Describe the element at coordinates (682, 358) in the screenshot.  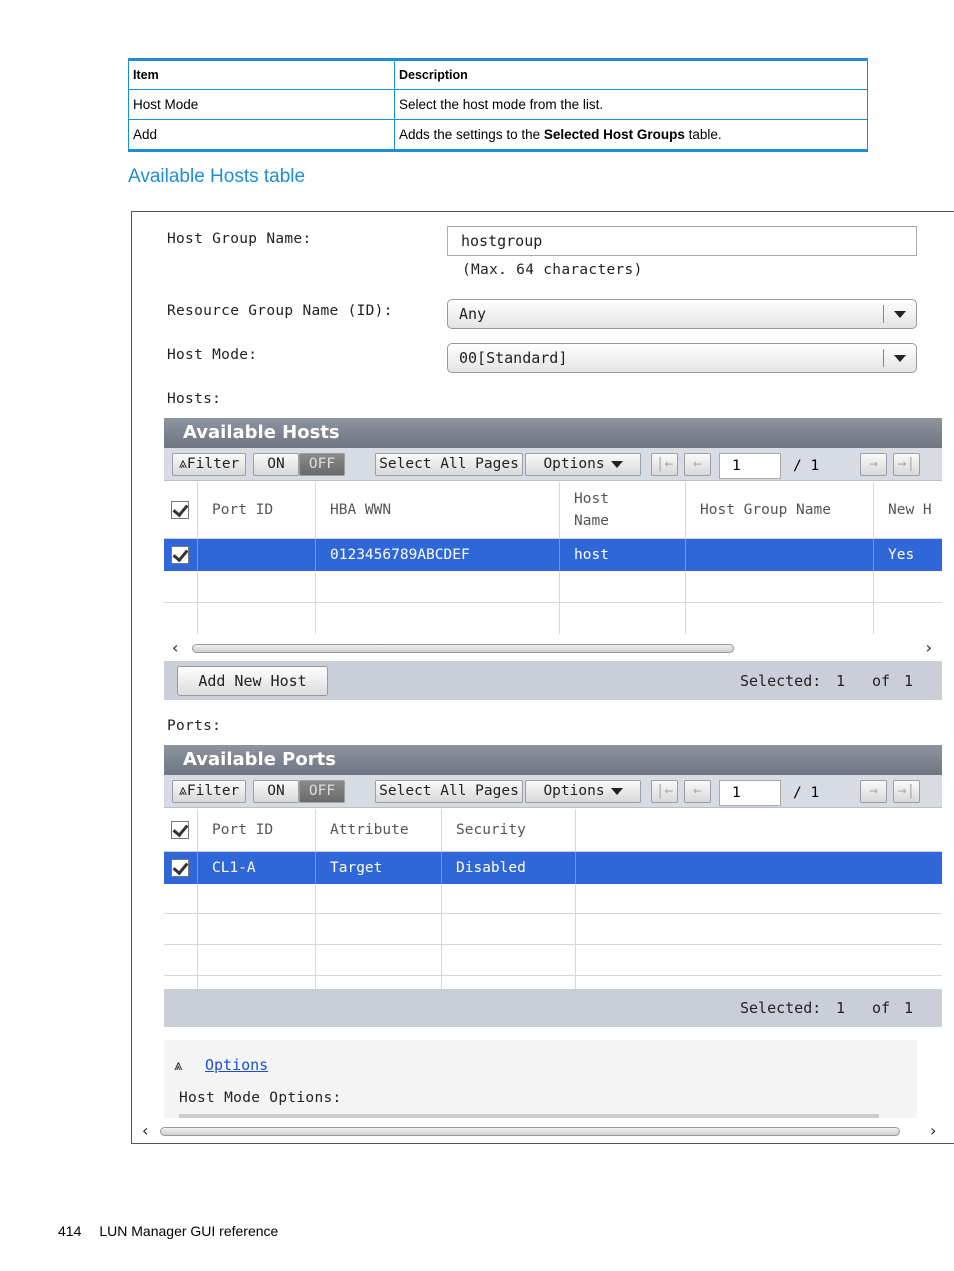
I see `host-mode-select: 00[Standard]` at that location.